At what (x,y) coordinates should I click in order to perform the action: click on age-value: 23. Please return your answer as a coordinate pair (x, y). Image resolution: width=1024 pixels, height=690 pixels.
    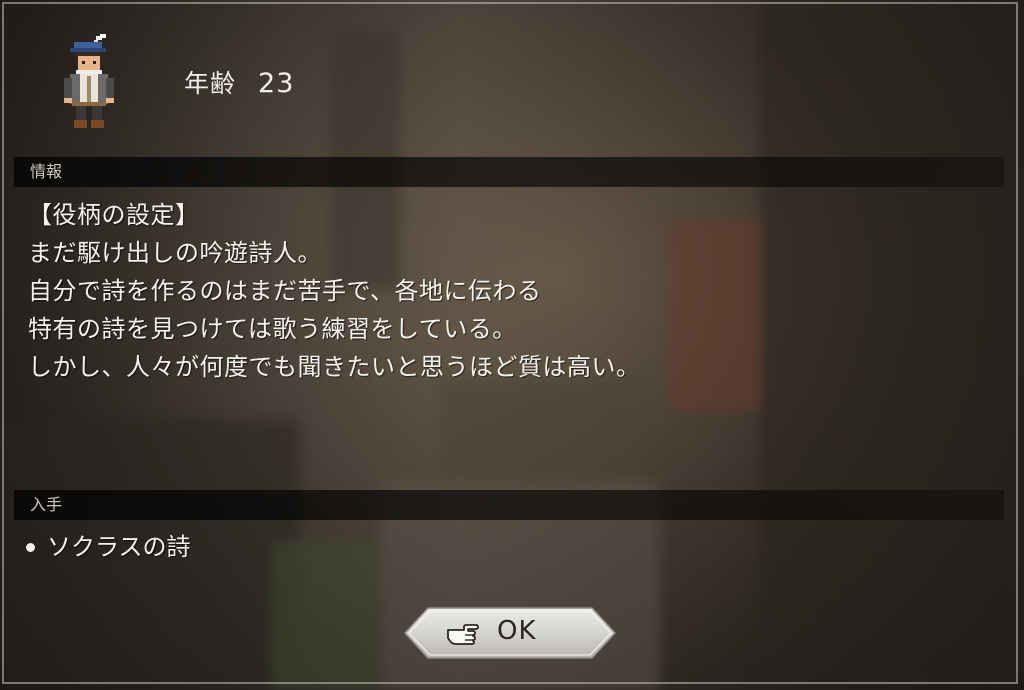
    Looking at the image, I should click on (276, 83).